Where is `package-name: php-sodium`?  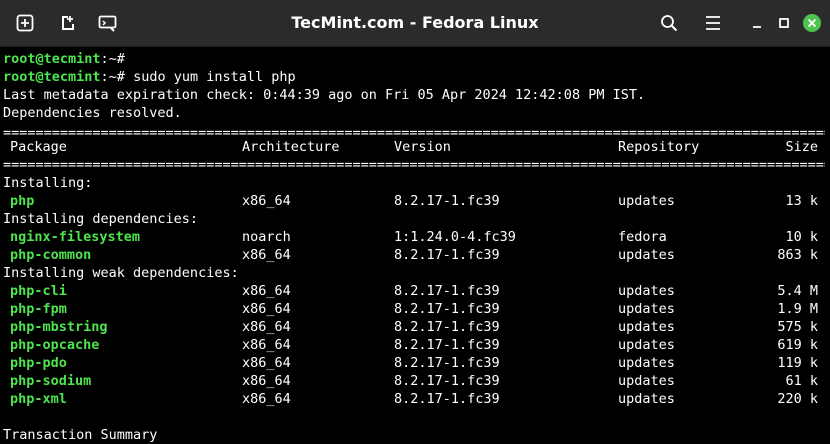 package-name: php-sodium is located at coordinates (51, 381).